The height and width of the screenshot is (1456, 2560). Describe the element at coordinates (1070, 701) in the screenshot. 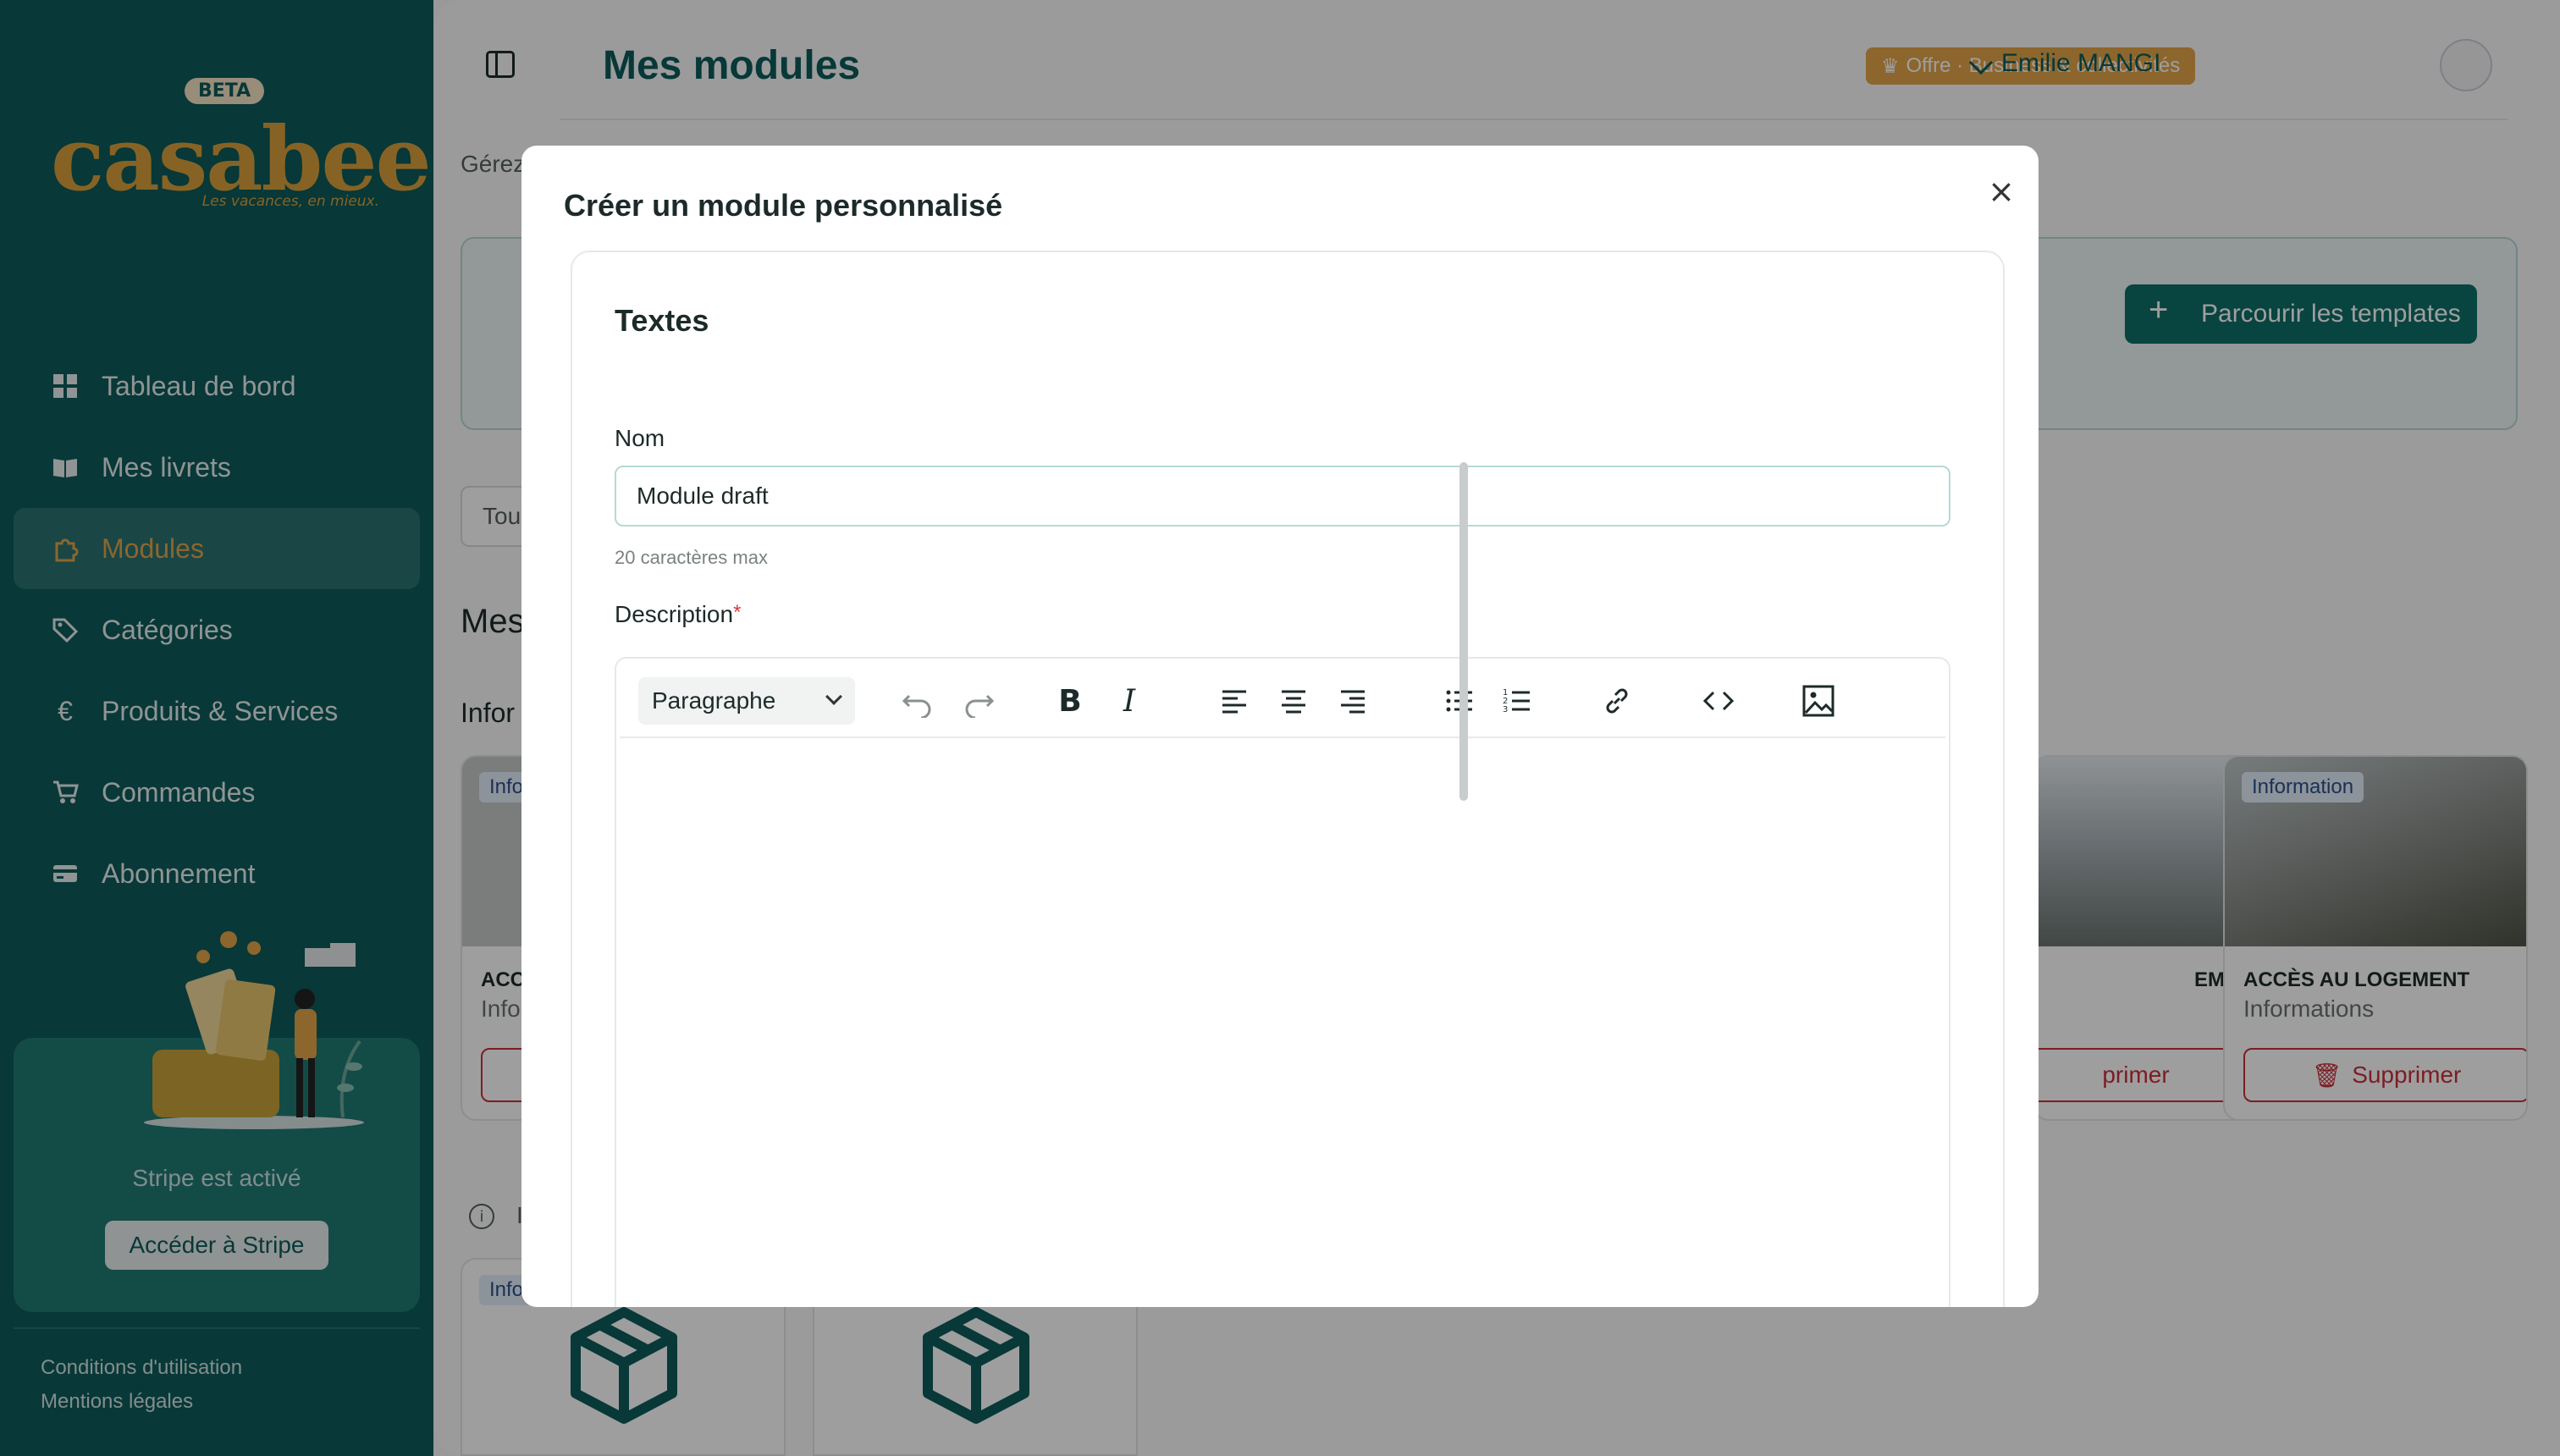

I see `bold-icon: B` at that location.